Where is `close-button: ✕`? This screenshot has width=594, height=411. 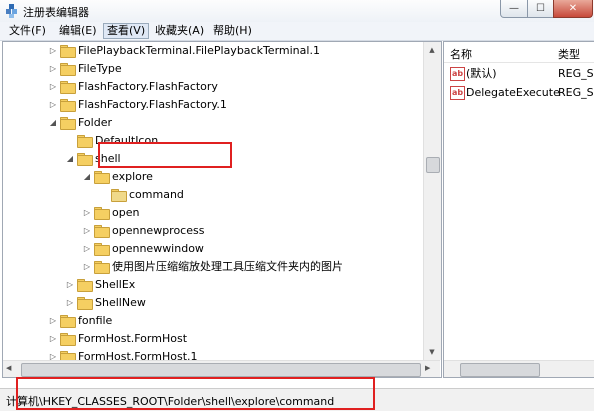
close-button: ✕ is located at coordinates (573, 9).